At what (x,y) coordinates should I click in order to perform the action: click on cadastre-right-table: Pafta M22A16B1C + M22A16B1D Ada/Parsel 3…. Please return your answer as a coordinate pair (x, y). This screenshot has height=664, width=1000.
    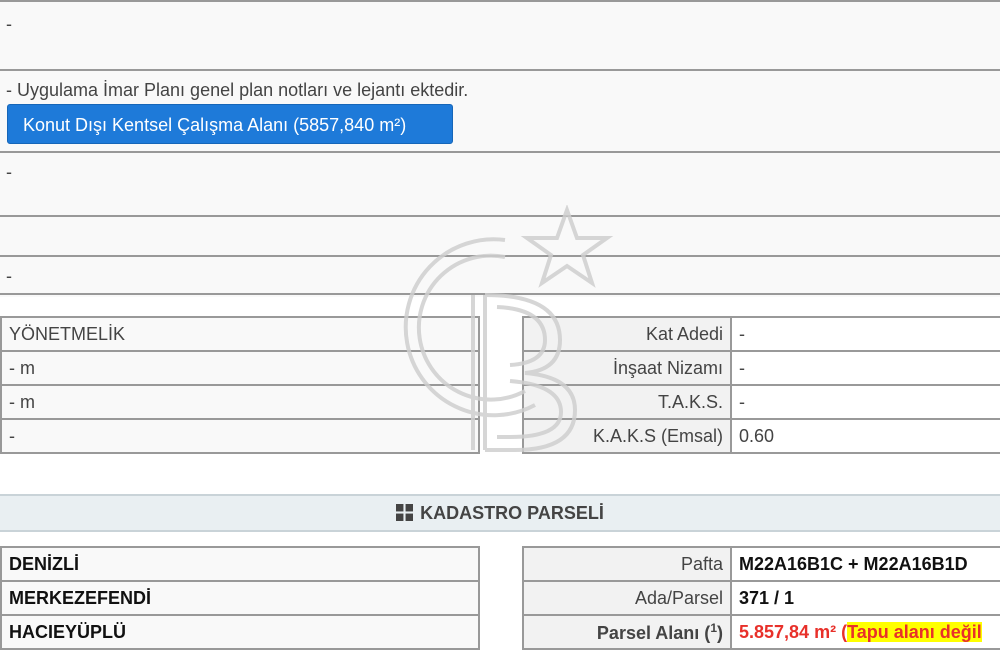
    Looking at the image, I should click on (761, 598).